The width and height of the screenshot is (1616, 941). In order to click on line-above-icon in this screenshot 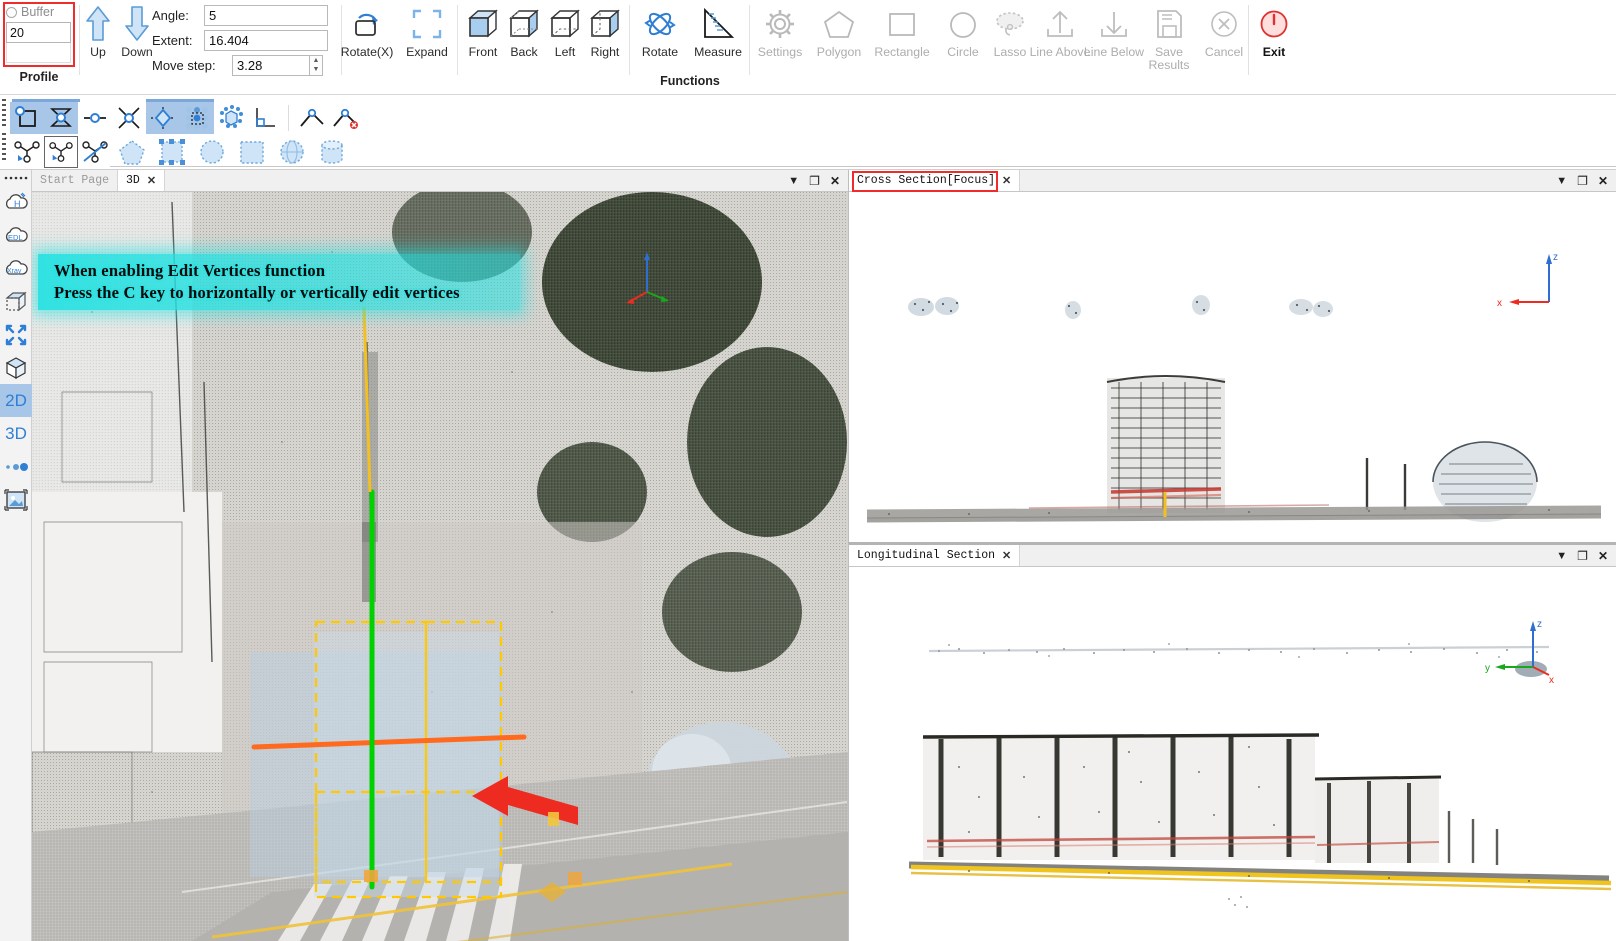, I will do `click(1060, 24)`.